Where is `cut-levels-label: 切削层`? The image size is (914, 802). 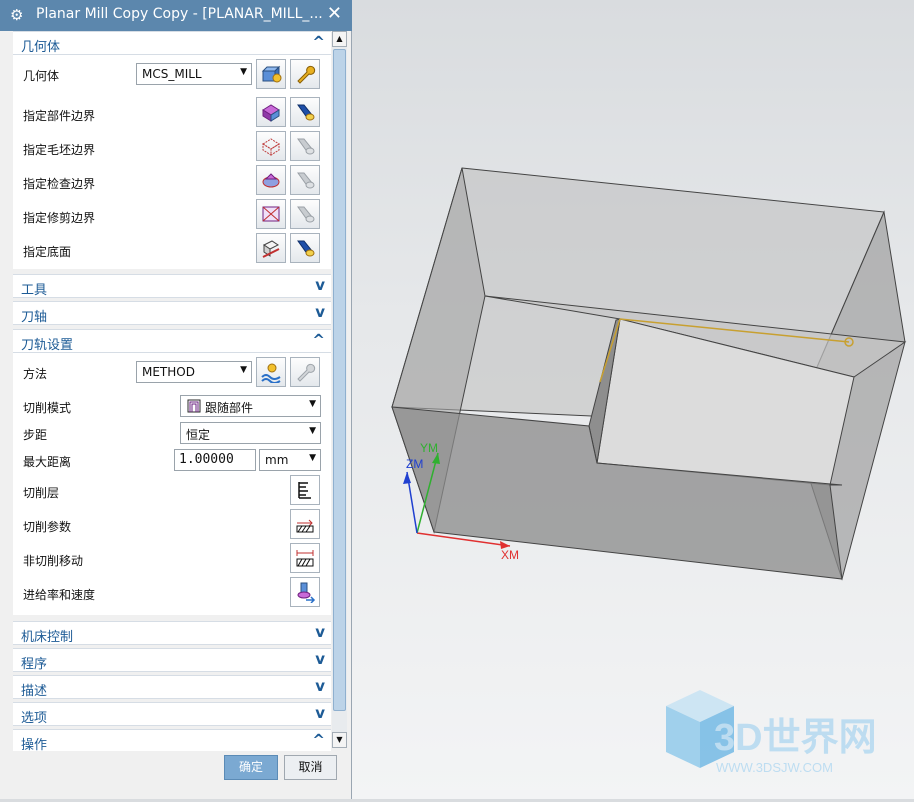 cut-levels-label: 切削层 is located at coordinates (41, 493).